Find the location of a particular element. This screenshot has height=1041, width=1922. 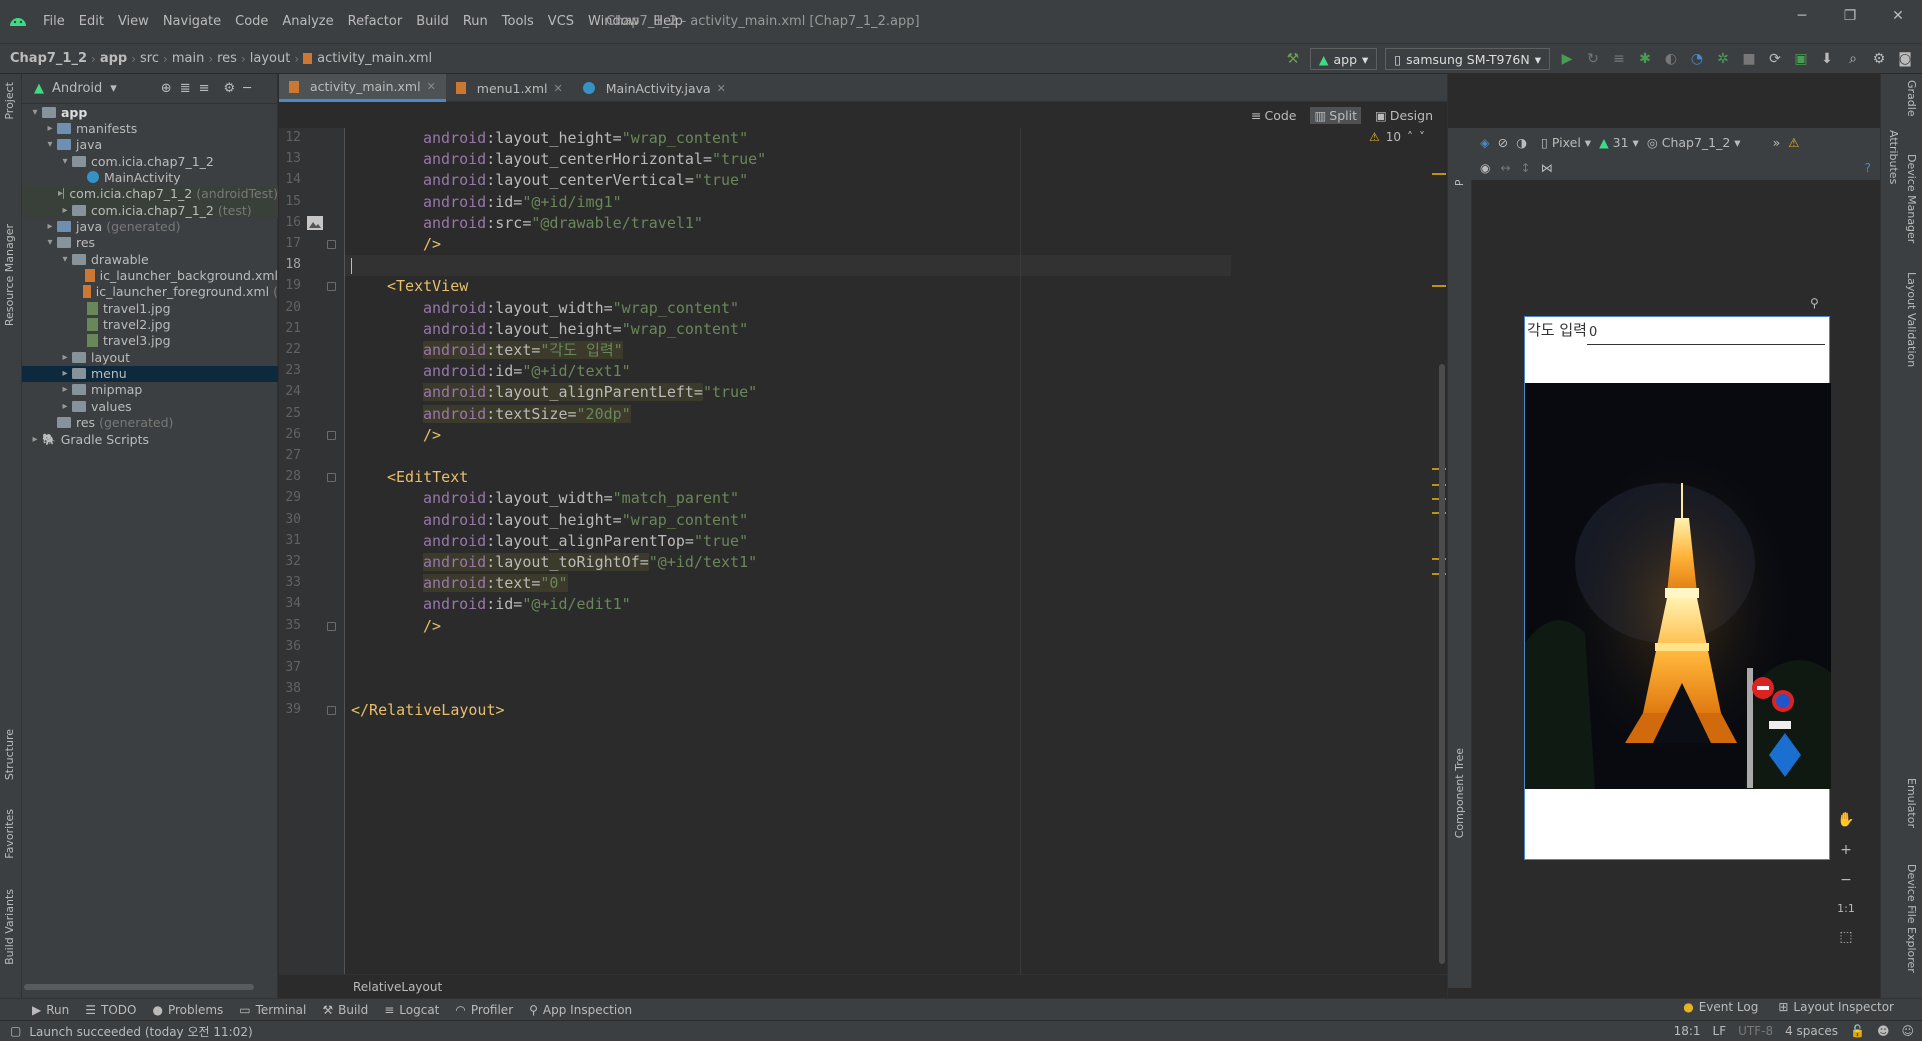

tree-item: ic_launcher_foreground.xml( is located at coordinates (150, 292).